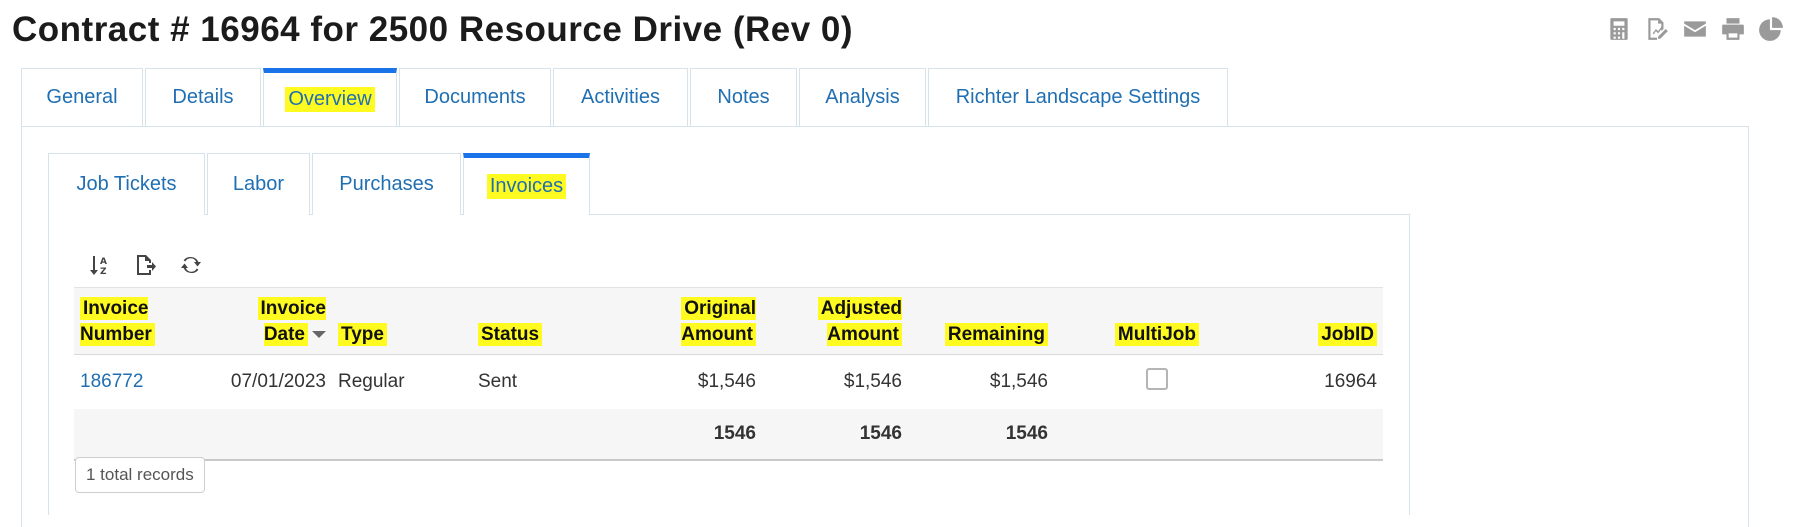 The image size is (1800, 527). Describe the element at coordinates (1771, 29) in the screenshot. I see `pie-chart-icon` at that location.